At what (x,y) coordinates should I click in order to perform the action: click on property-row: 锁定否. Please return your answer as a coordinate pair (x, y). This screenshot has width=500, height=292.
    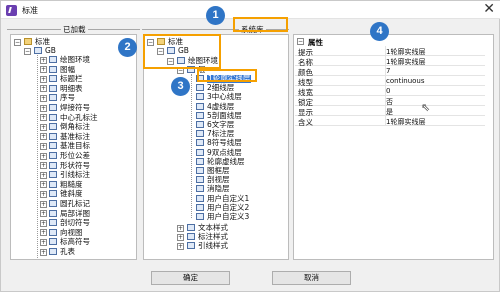
    Looking at the image, I should click on (390, 101).